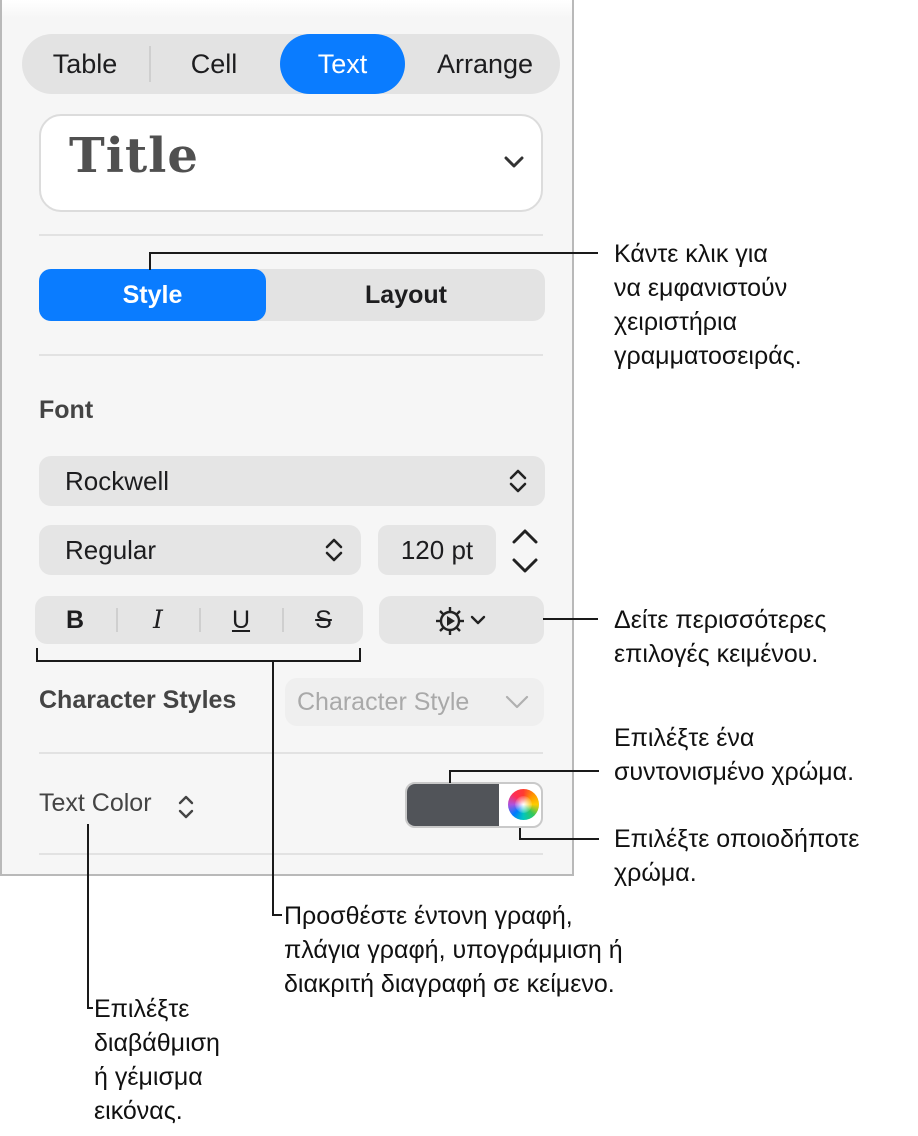 Image resolution: width=918 pixels, height=1136 pixels. I want to click on callout-preset-color: Επιλέξτε ένα συντονισμένο χρώμα., so click(734, 755).